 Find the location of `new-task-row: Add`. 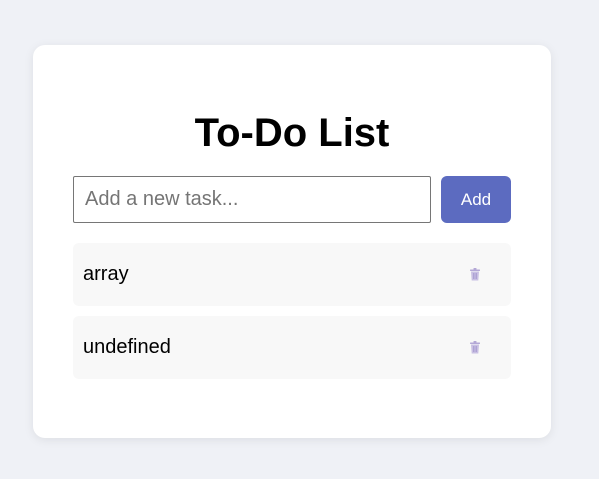

new-task-row: Add is located at coordinates (292, 199).